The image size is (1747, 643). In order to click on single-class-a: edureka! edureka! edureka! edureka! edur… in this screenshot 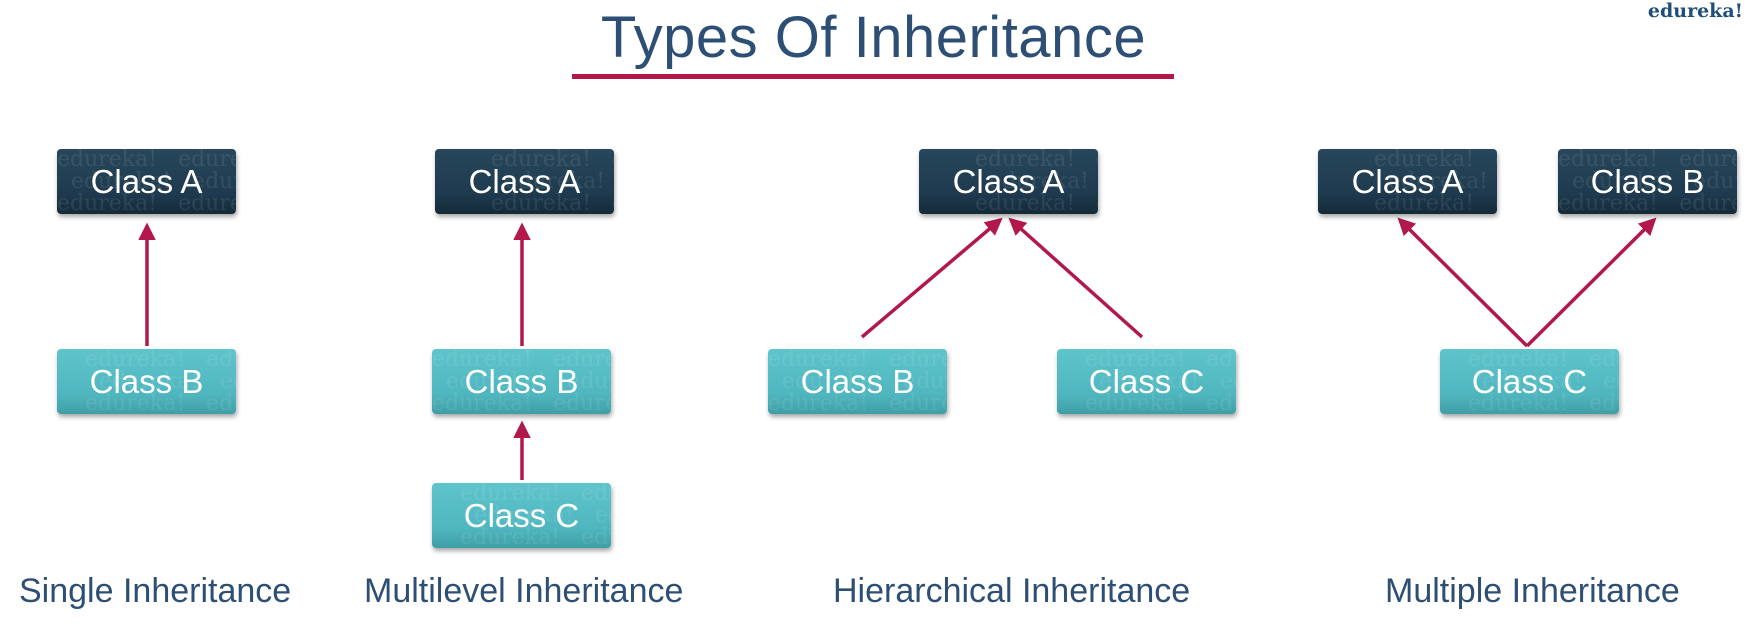, I will do `click(146, 181)`.